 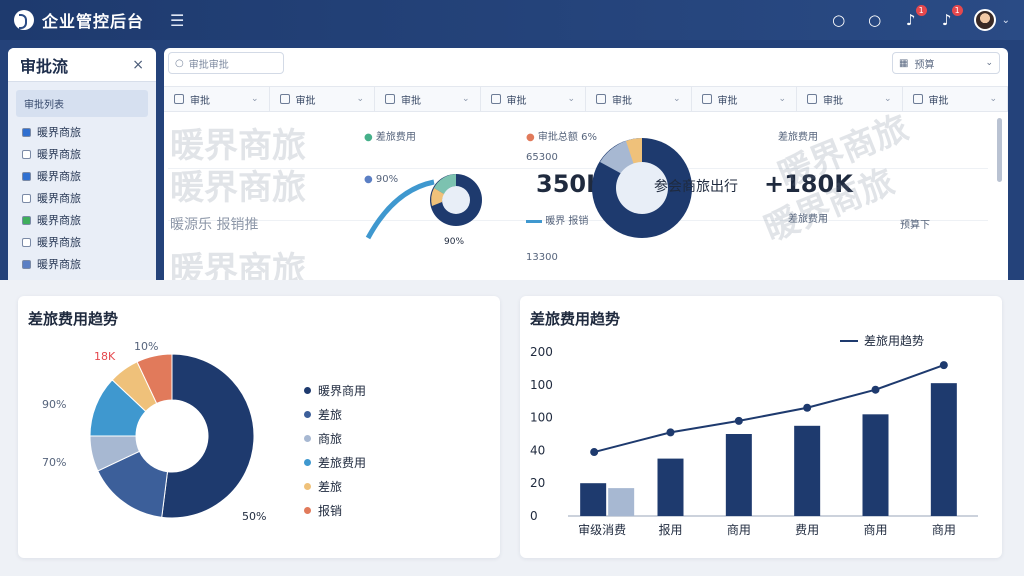 I want to click on y-tick-label: 200, so click(x=541, y=352).